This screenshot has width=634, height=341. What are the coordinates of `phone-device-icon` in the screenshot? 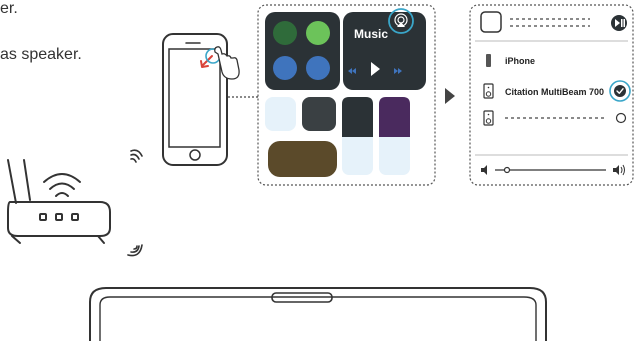 It's located at (488, 60).